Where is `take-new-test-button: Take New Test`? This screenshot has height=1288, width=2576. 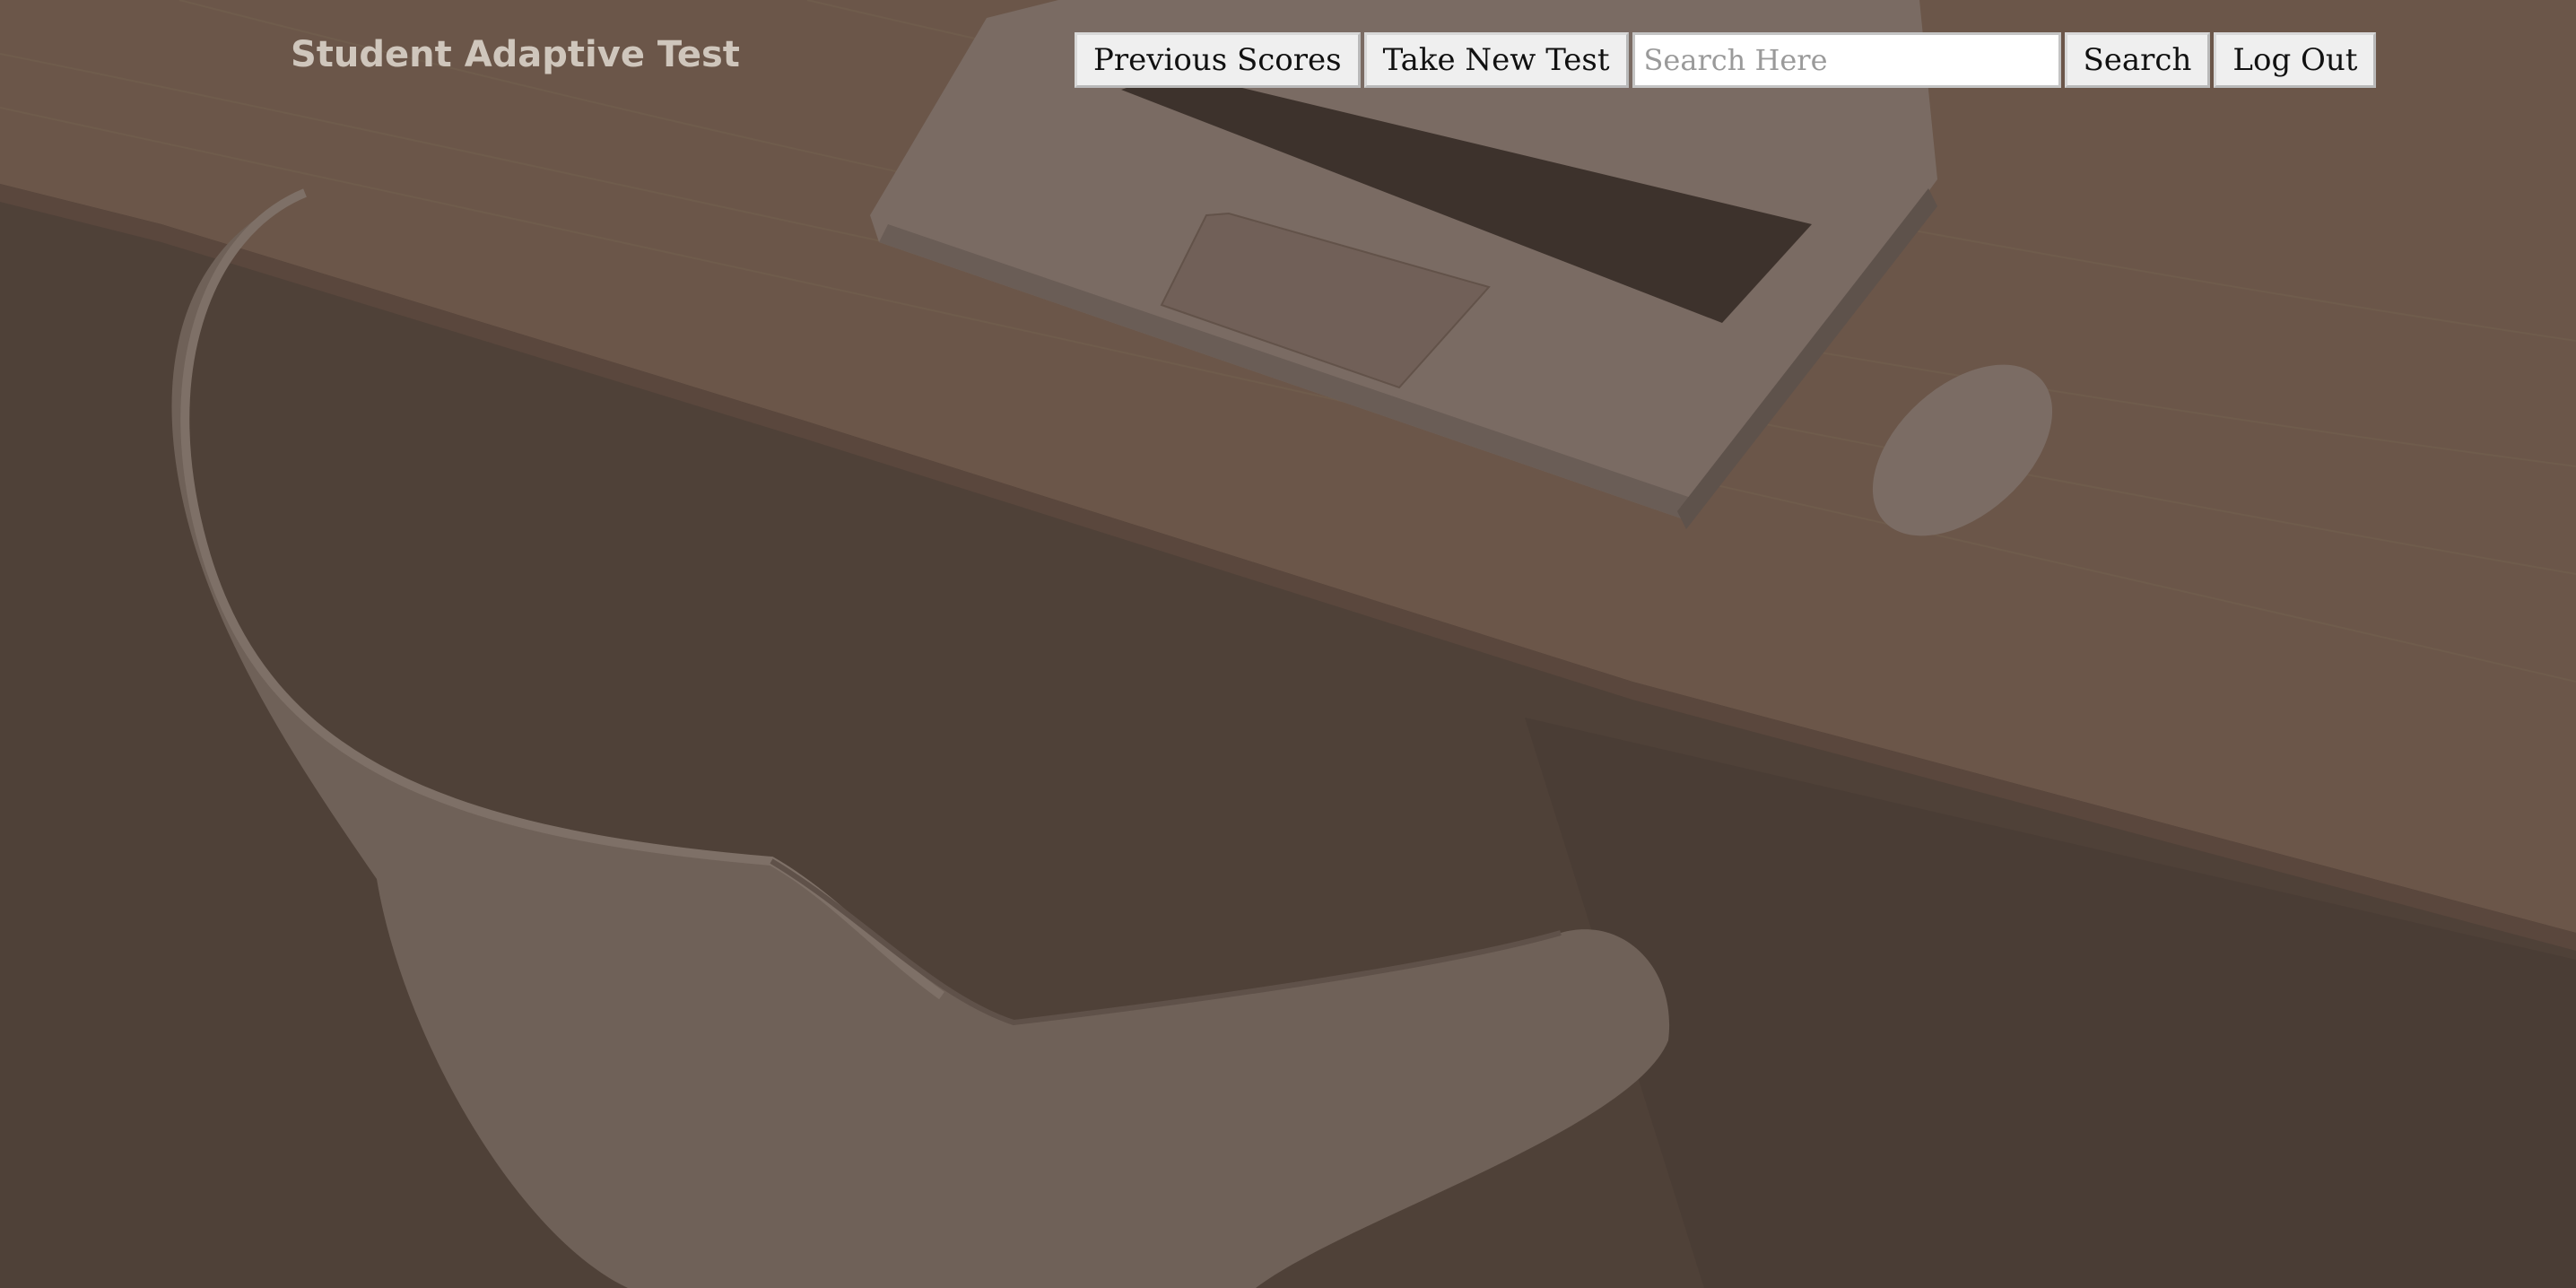
take-new-test-button: Take New Test is located at coordinates (1496, 60).